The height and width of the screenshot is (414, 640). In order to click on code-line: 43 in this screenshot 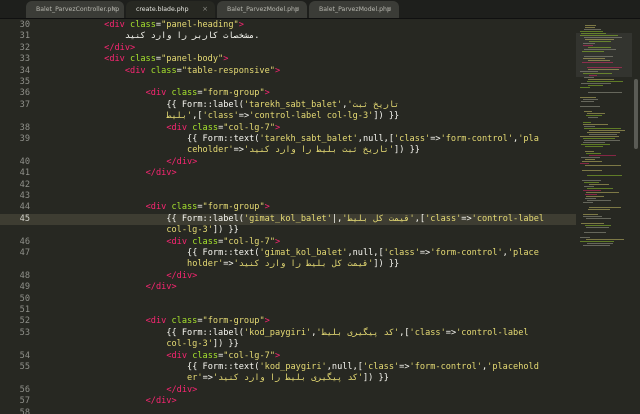, I will do `click(320, 196)`.